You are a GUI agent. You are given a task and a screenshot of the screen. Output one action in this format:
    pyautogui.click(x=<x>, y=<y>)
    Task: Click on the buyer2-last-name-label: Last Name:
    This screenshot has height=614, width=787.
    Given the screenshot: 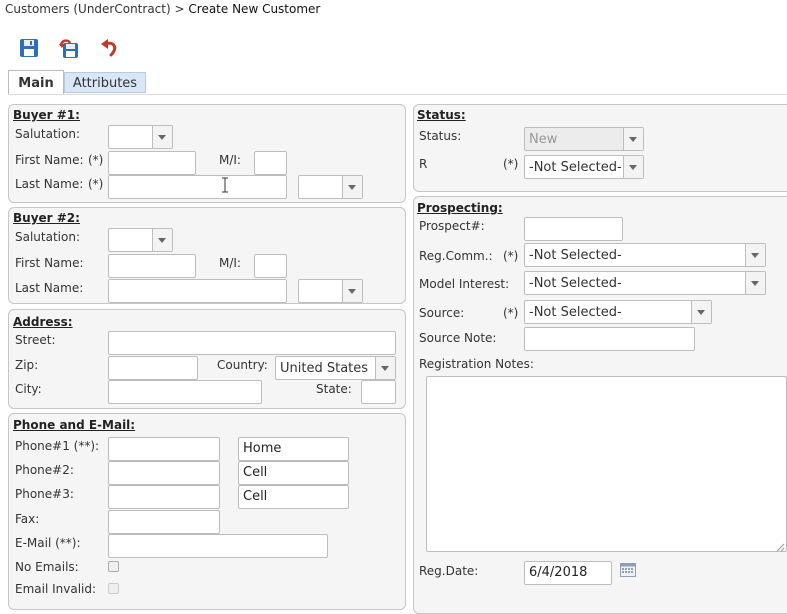 What is the action you would take?
    pyautogui.click(x=49, y=288)
    